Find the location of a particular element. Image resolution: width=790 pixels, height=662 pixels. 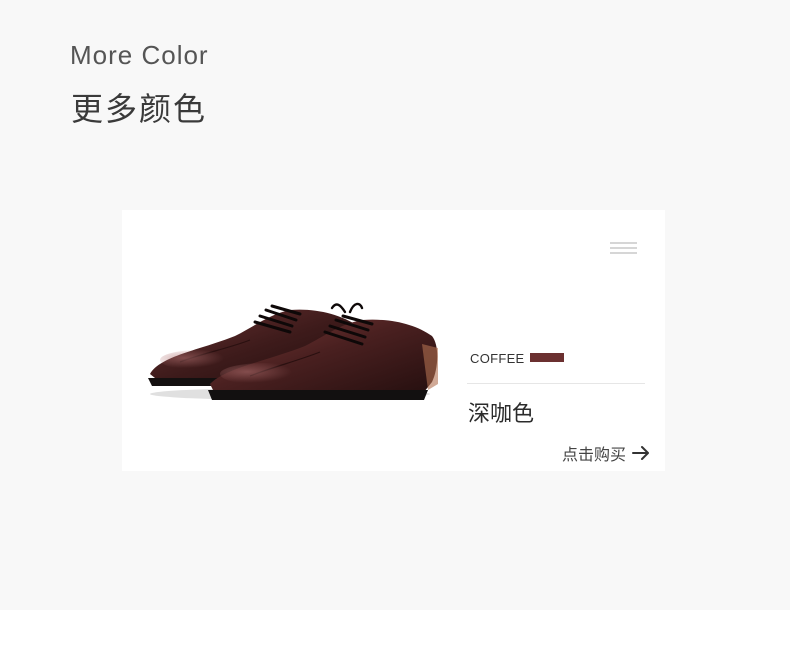

menu-lines-icon is located at coordinates (623, 249).